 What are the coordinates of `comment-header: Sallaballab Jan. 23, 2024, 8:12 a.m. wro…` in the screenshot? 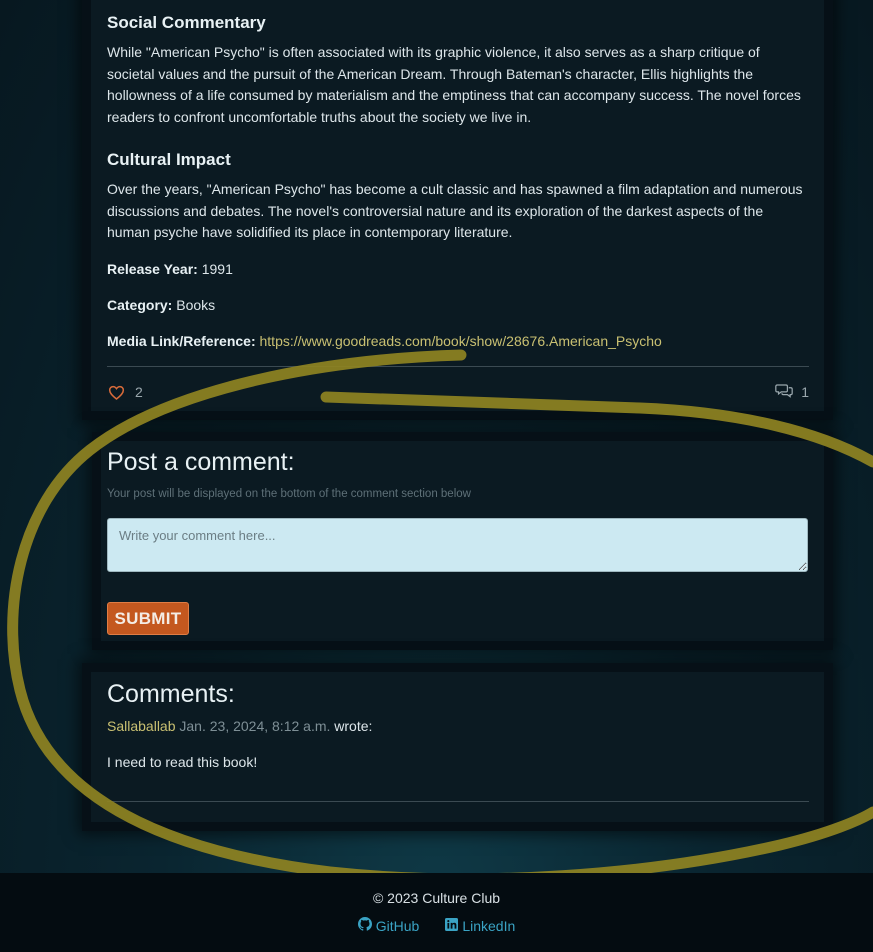 It's located at (239, 726).